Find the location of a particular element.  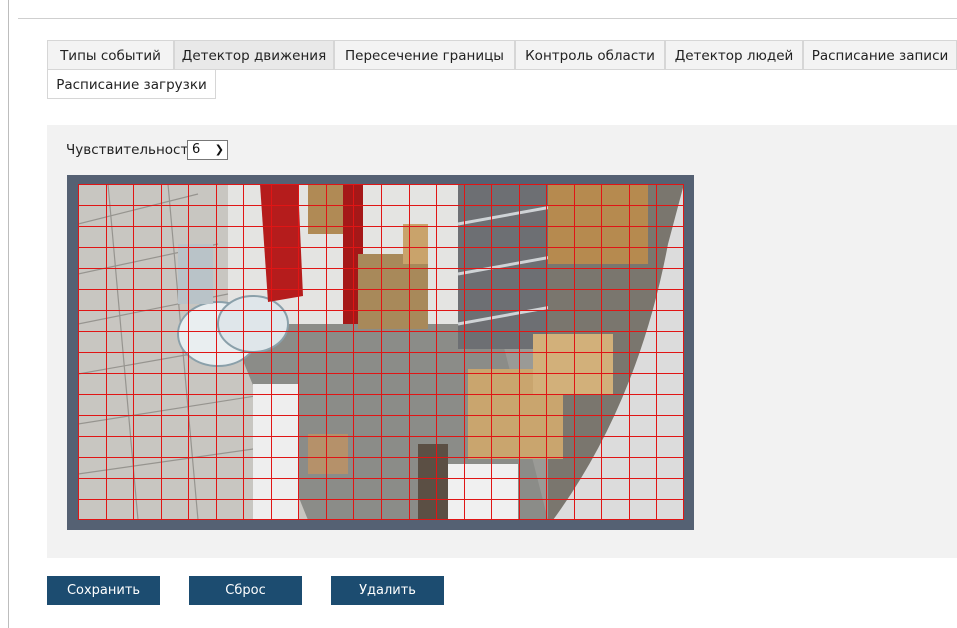

chevron-down-icon: ❯ is located at coordinates (219, 149).